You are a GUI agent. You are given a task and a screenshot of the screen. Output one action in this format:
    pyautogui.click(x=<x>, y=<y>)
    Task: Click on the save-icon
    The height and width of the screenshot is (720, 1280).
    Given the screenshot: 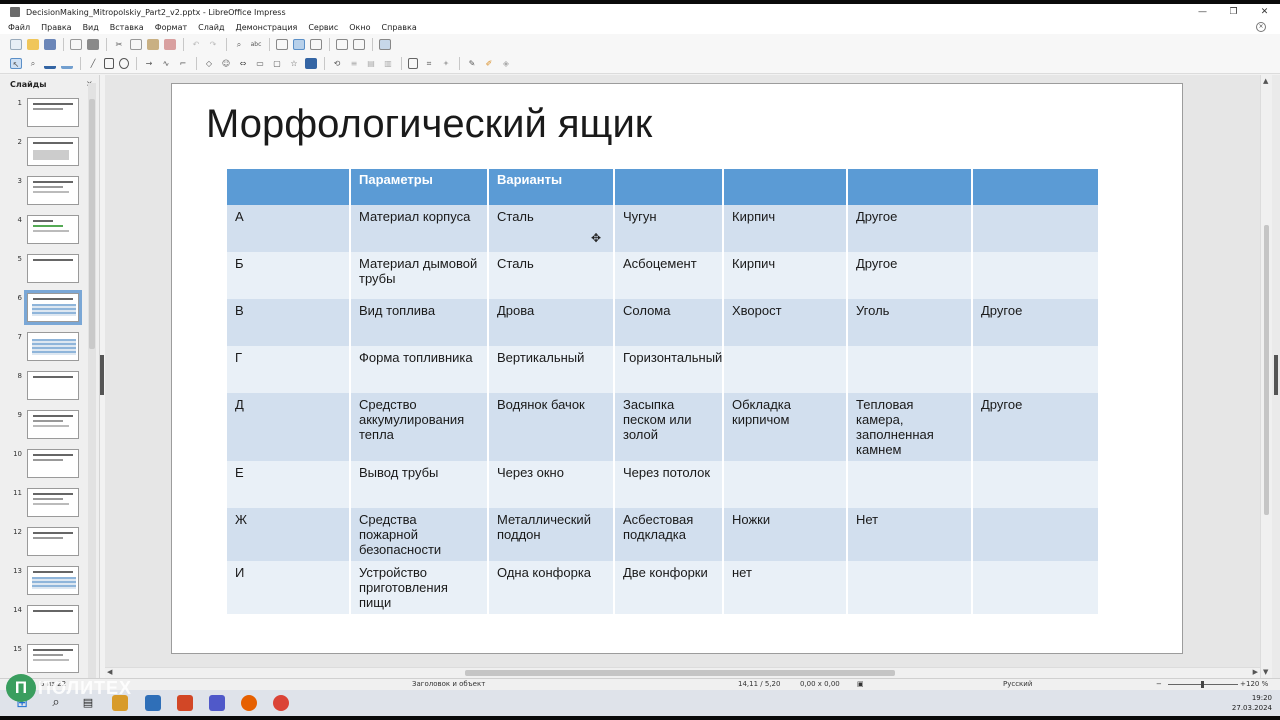 What is the action you would take?
    pyautogui.click(x=50, y=44)
    